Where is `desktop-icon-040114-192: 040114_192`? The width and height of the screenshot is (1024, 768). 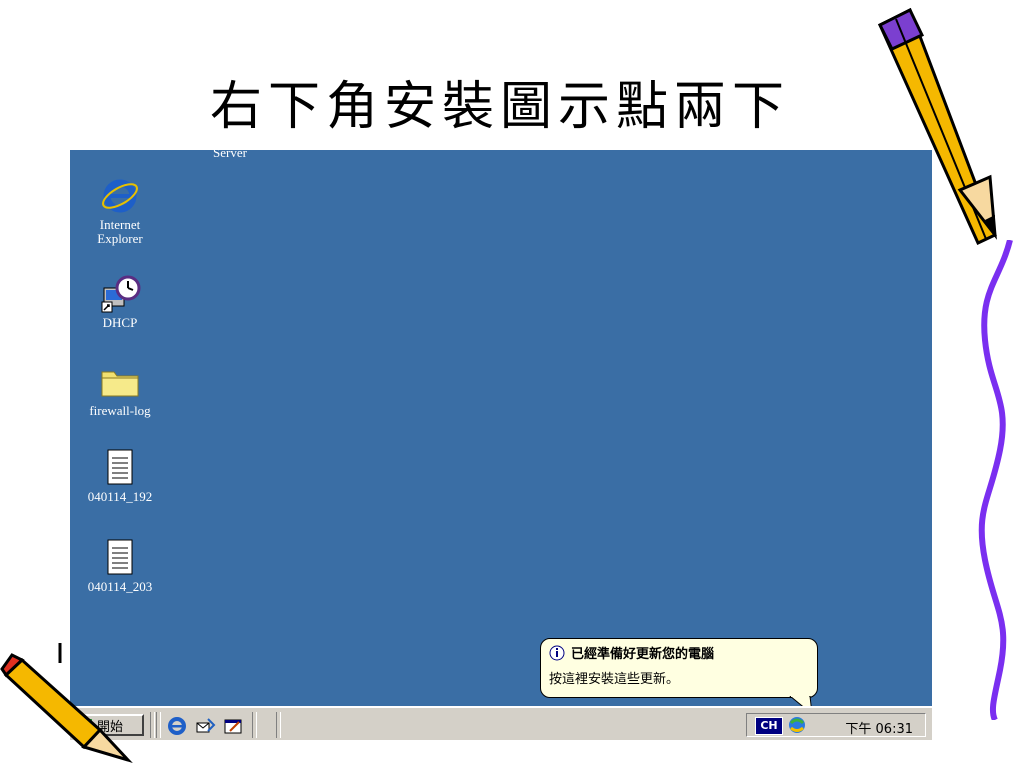 desktop-icon-040114-192: 040114_192 is located at coordinates (120, 476).